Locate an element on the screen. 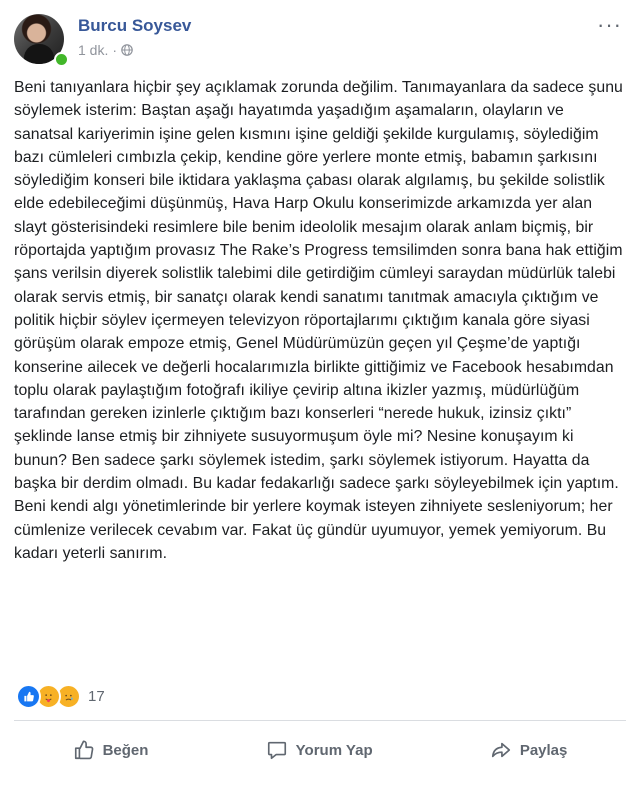 The width and height of the screenshot is (640, 788). comment-button: Yorum Yap is located at coordinates (319, 750).